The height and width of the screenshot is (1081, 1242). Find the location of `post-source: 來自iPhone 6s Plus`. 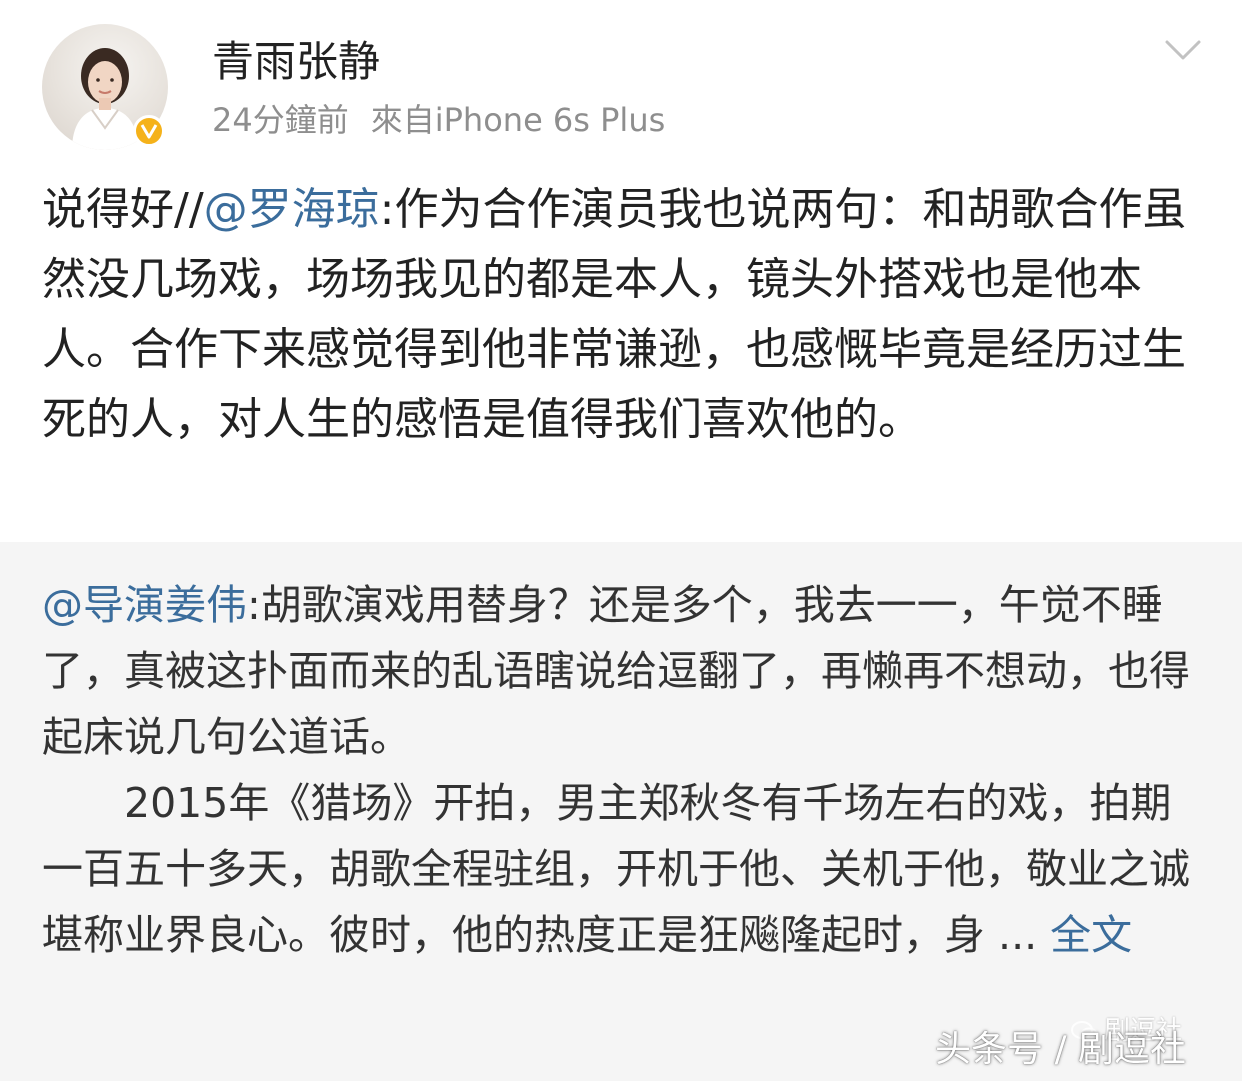

post-source: 來自iPhone 6s Plus is located at coordinates (518, 120).